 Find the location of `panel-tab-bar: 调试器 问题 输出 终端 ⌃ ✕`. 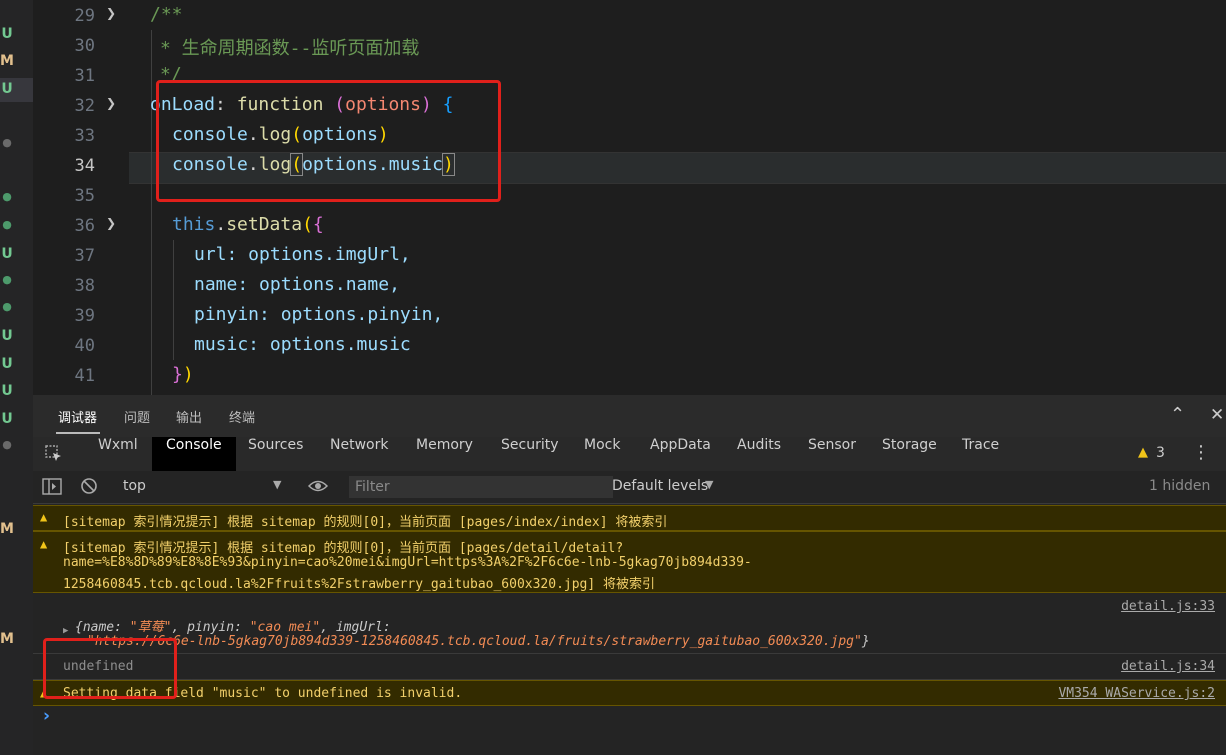

panel-tab-bar: 调试器 问题 输出 终端 ⌃ ✕ is located at coordinates (629, 416).